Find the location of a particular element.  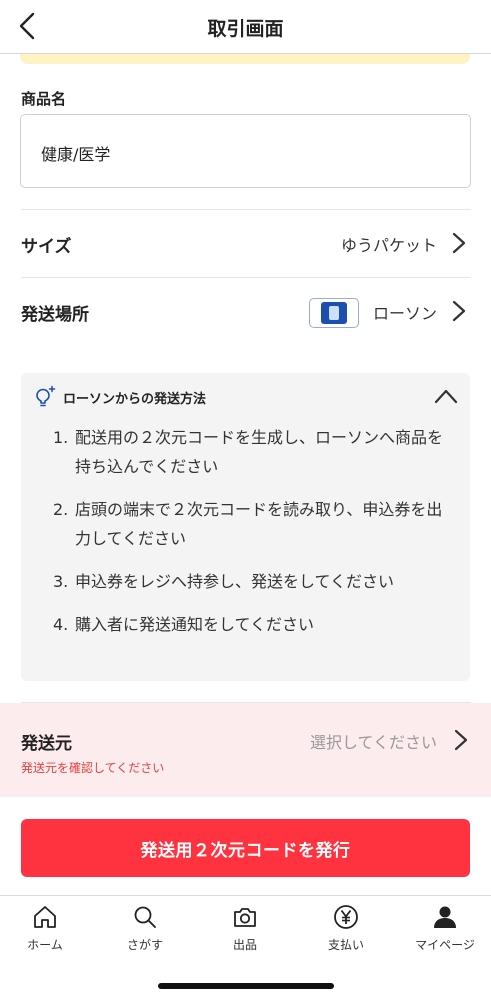

tab-sell: 出品 is located at coordinates (245, 928).